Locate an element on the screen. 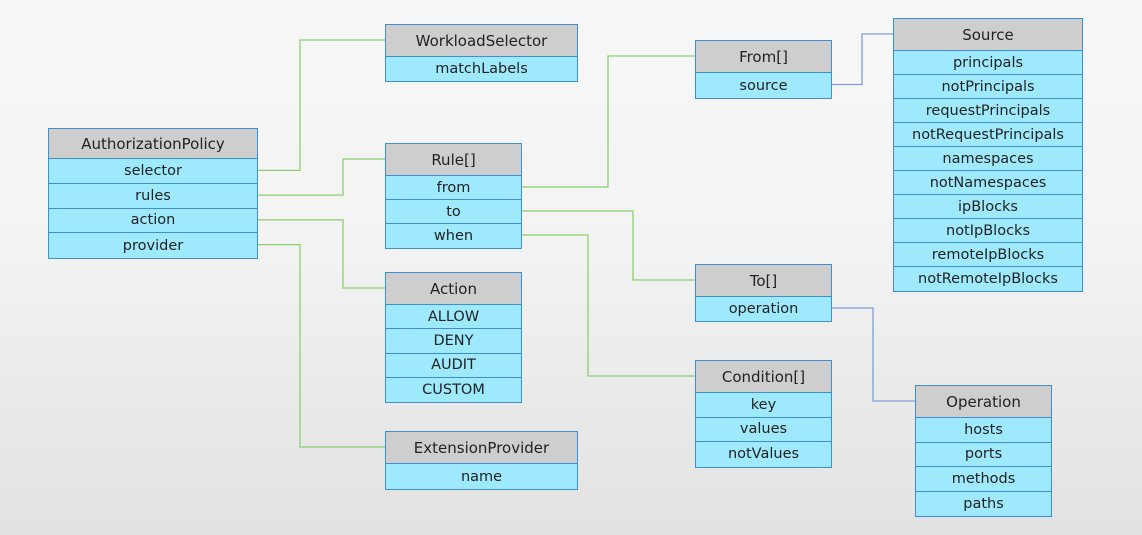  to-box: To[] operation is located at coordinates (763, 293).